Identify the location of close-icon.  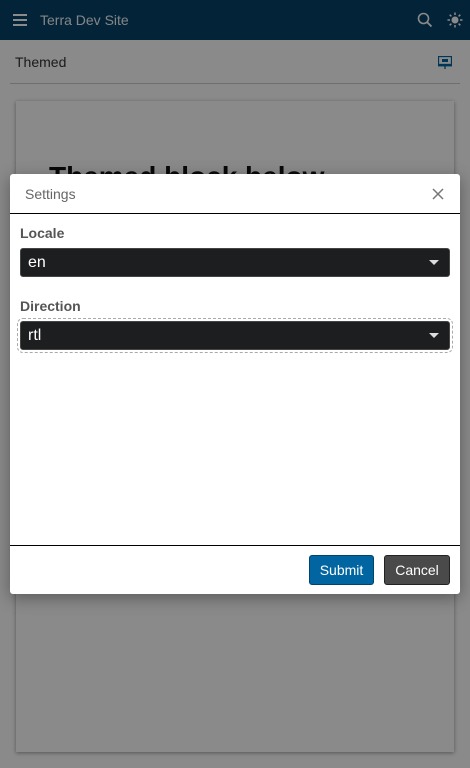
(438, 194).